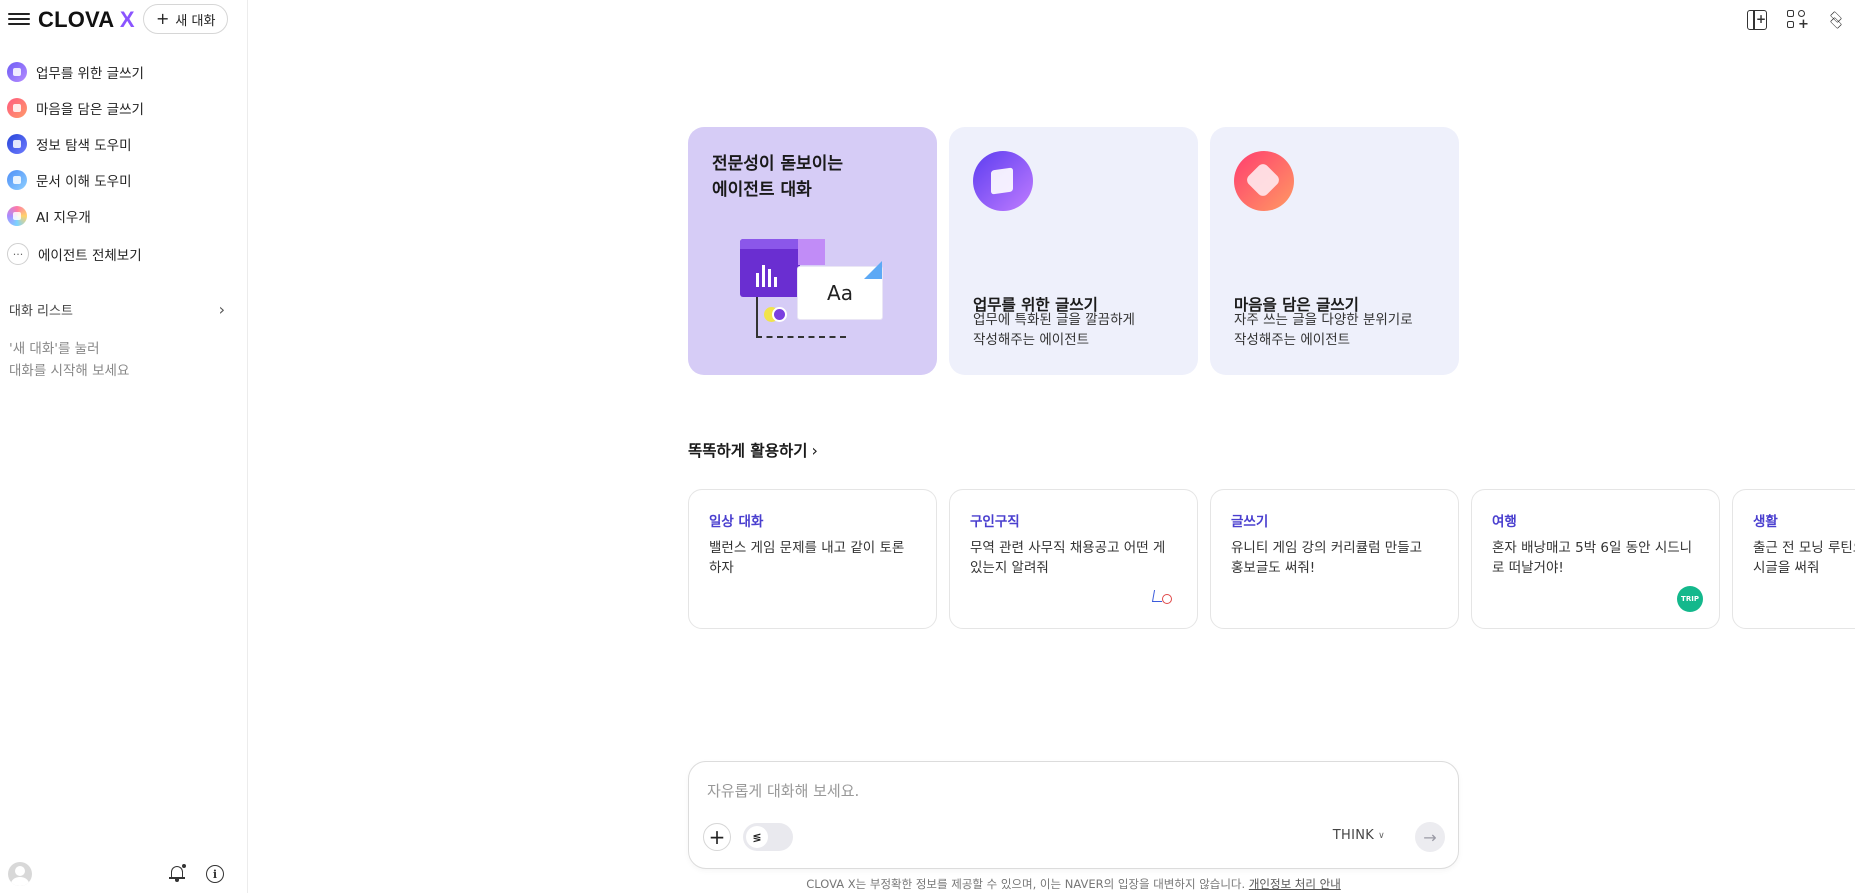  Describe the element at coordinates (17, 216) in the screenshot. I see `eraser-agent-icon` at that location.